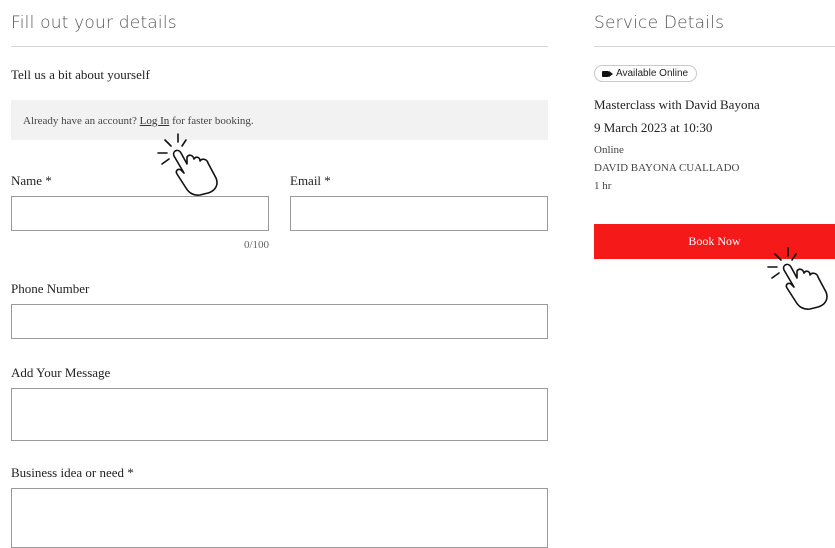  What do you see at coordinates (279, 414) in the screenshot?
I see `message-textarea` at bounding box center [279, 414].